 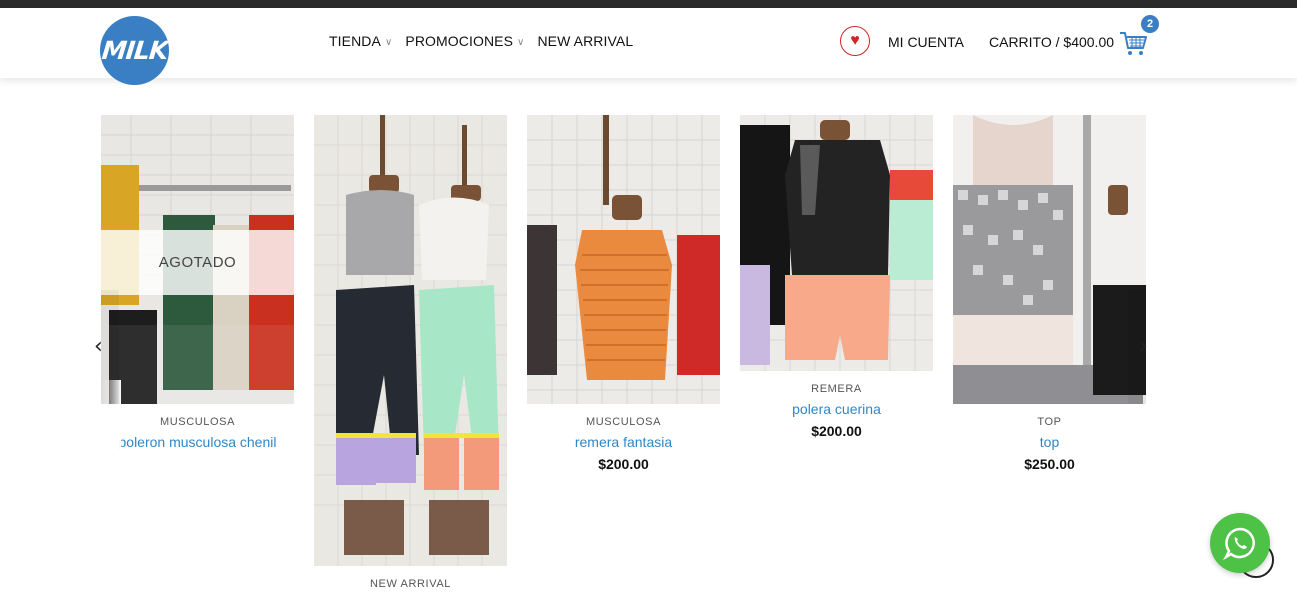 I want to click on wishlist-button: ♥, so click(x=855, y=41).